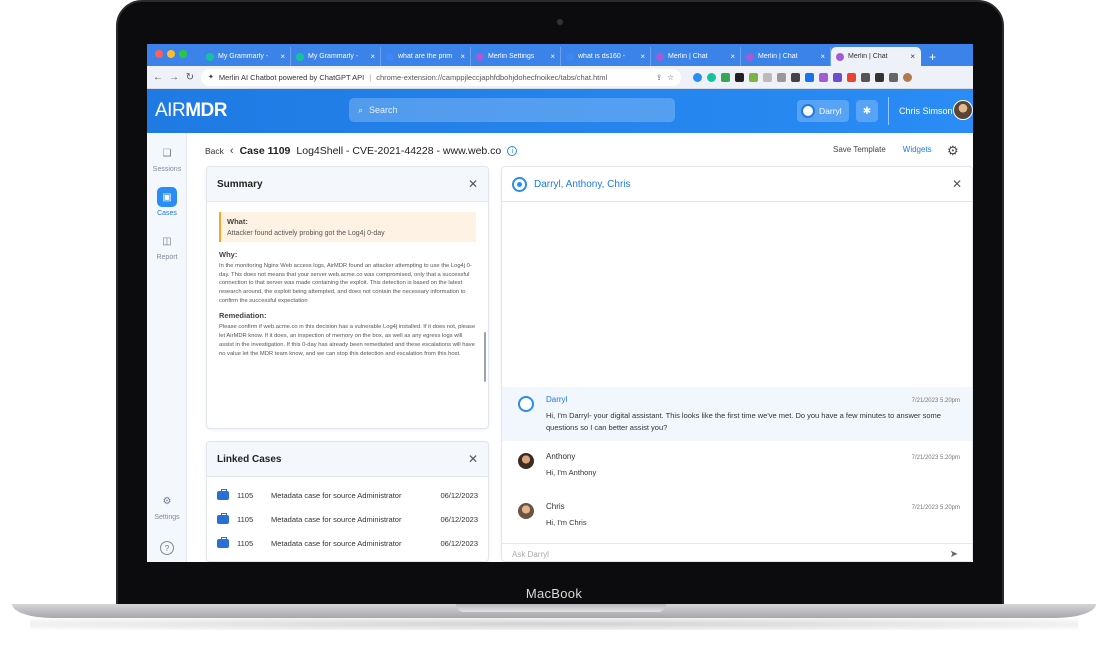 Image resolution: width=1108 pixels, height=653 pixels. Describe the element at coordinates (223, 518) in the screenshot. I see `briefcase-icon` at that location.